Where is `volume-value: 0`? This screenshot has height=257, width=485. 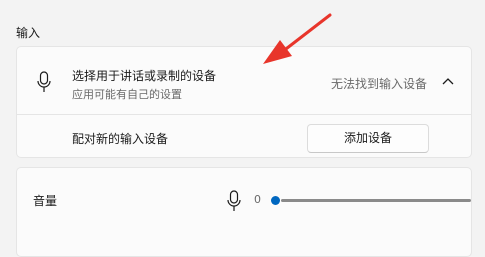
volume-value: 0 is located at coordinates (257, 199).